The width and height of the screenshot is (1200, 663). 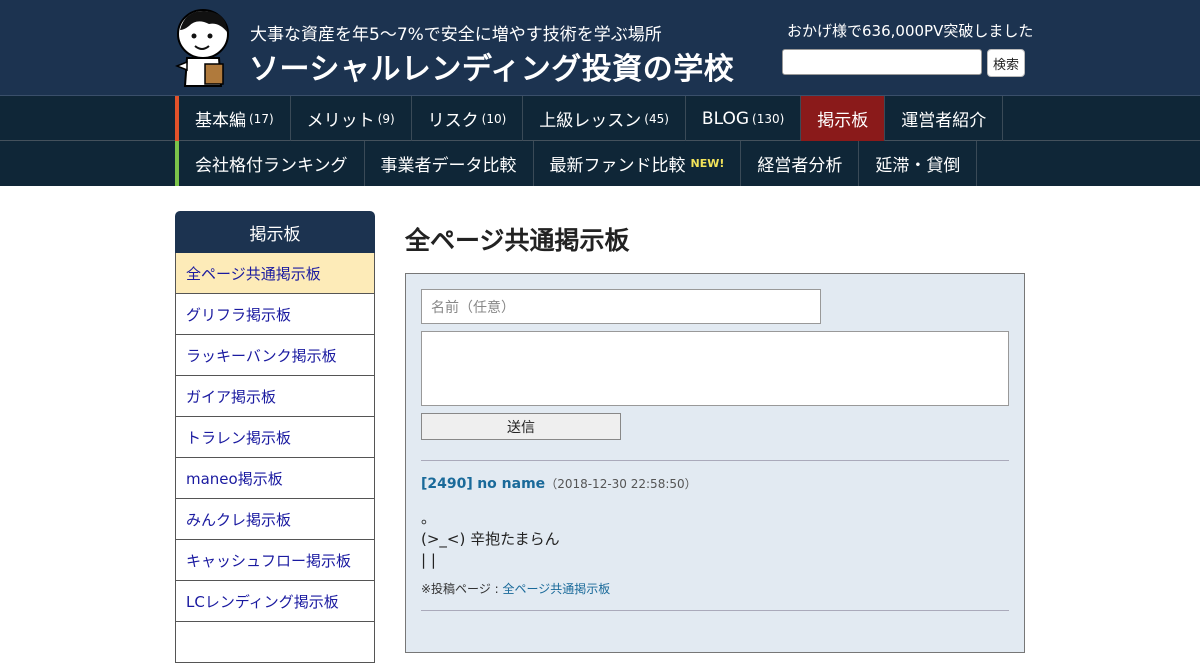 What do you see at coordinates (557, 589) in the screenshot?
I see `post-source-link: 全ページ共通掲示板` at bounding box center [557, 589].